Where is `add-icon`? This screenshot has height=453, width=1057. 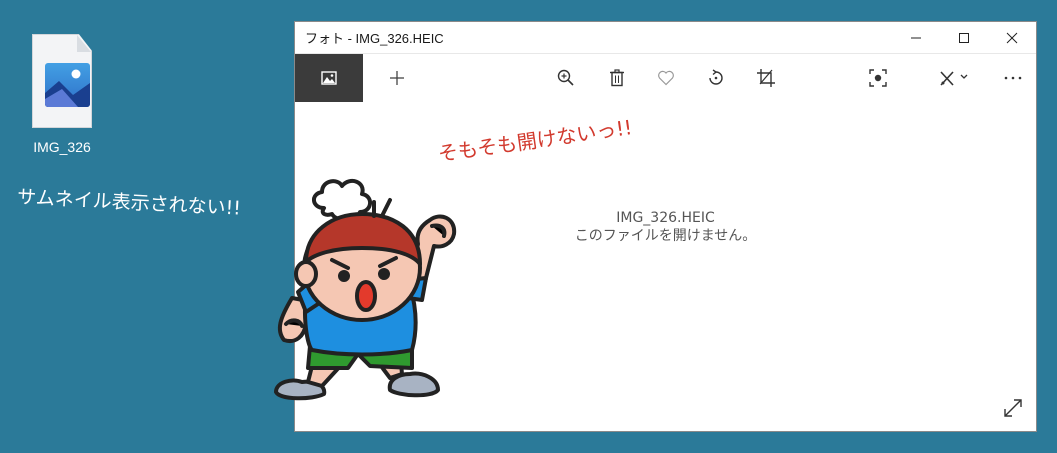 add-icon is located at coordinates (397, 78).